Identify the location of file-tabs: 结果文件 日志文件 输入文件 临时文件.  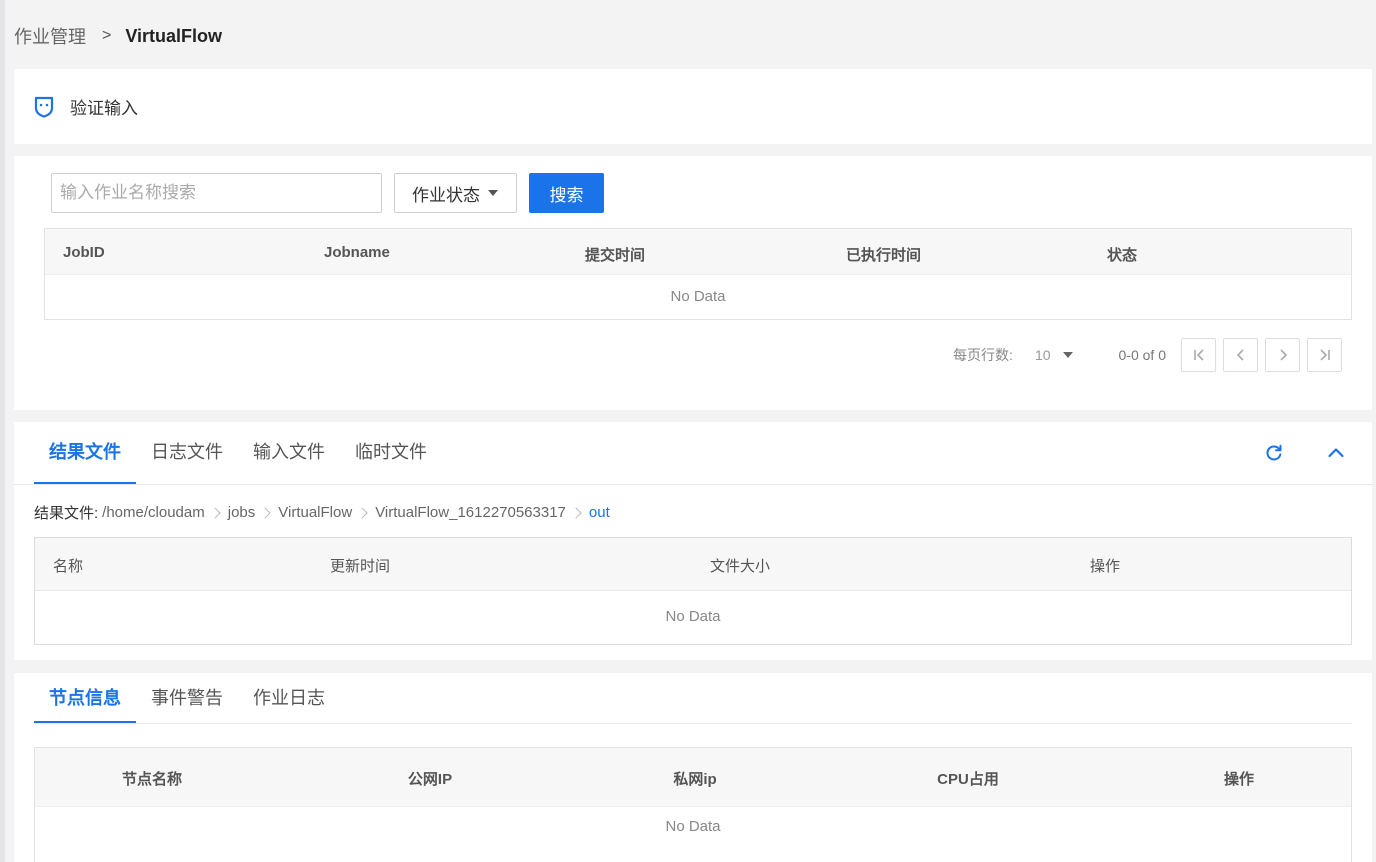
(238, 453).